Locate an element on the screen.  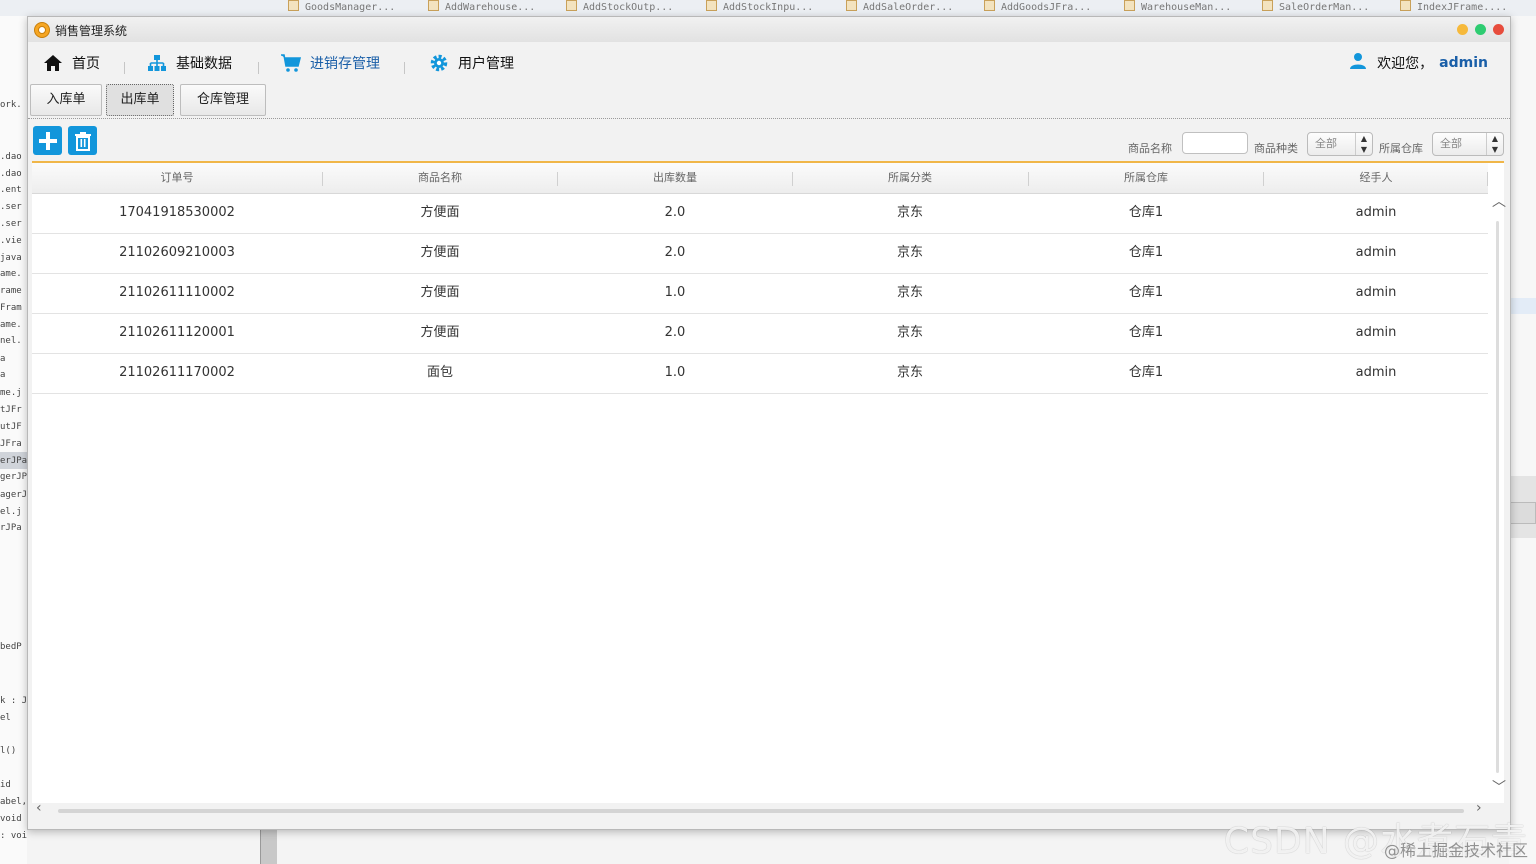
tab-stock-in: 入库单 is located at coordinates (66, 100).